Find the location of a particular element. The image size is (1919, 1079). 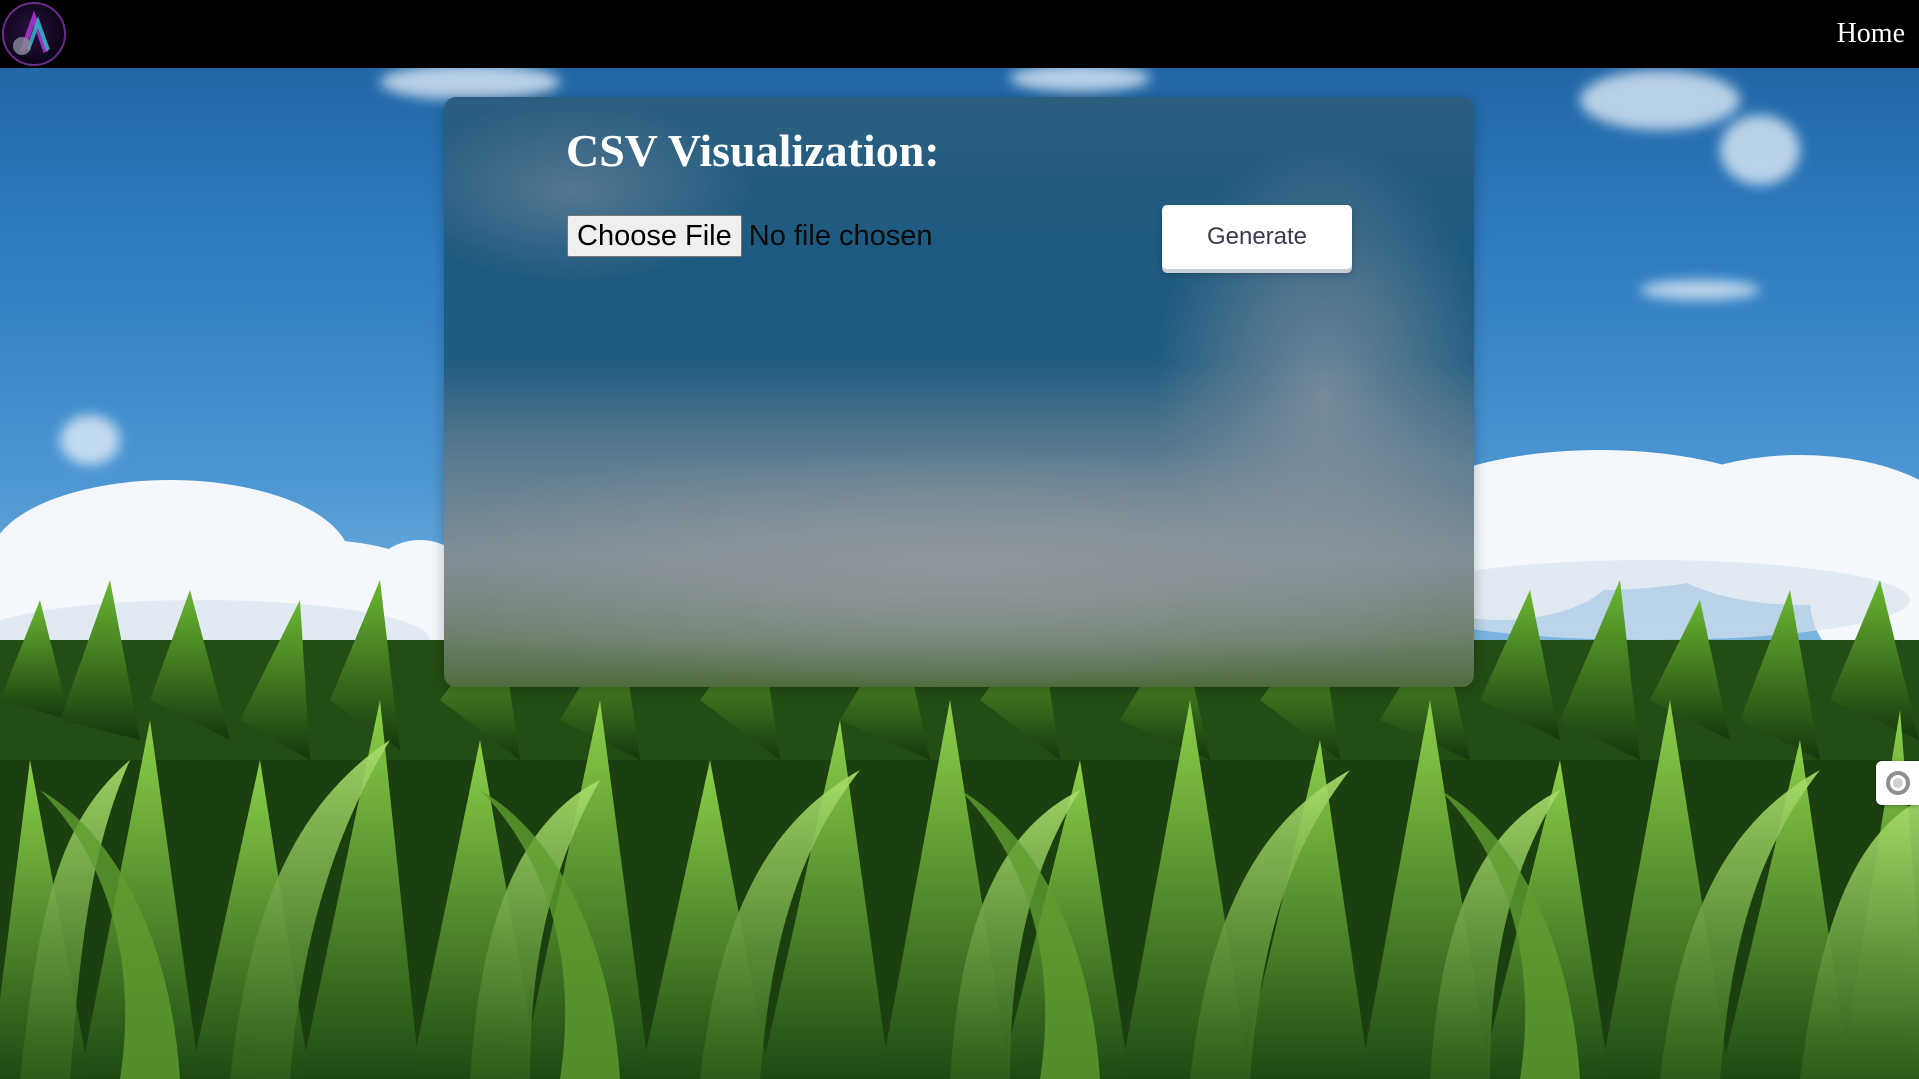

top-navbar: Home is located at coordinates (959, 34).